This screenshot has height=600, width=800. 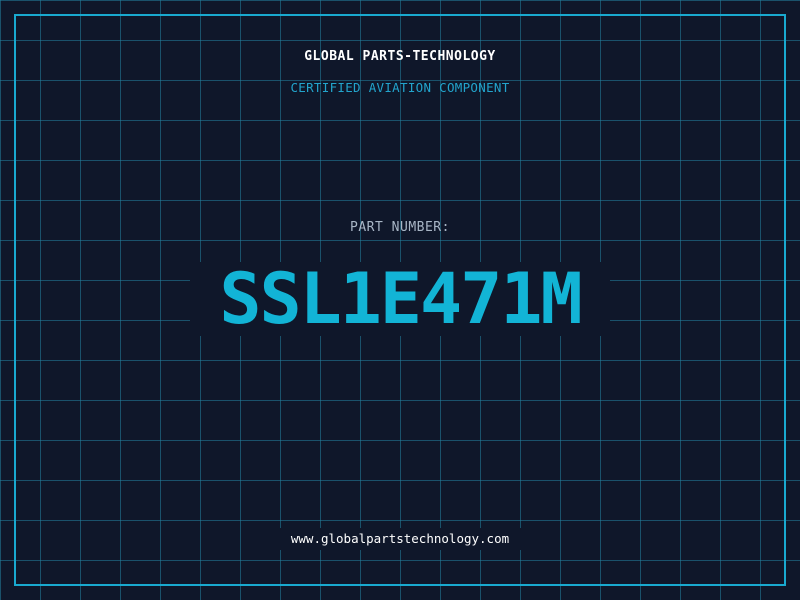 What do you see at coordinates (400, 56) in the screenshot?
I see `company-name: GLOBAL PARTS-TECHNOLOGY` at bounding box center [400, 56].